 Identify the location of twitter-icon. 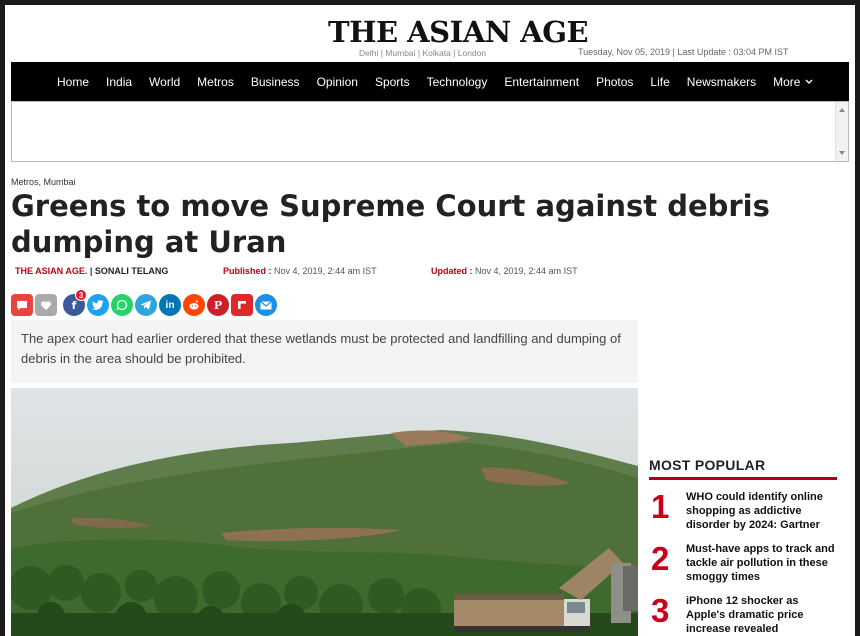
(98, 305).